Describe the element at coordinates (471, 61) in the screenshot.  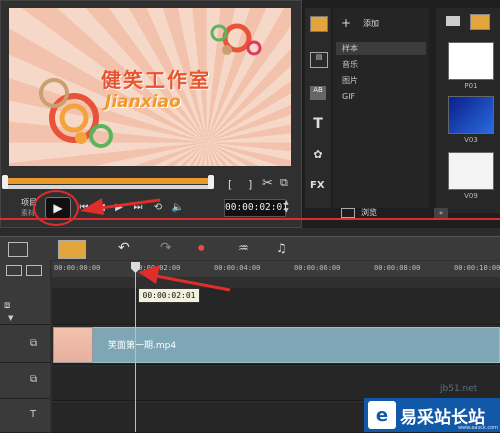
I see `thumb-p01` at that location.